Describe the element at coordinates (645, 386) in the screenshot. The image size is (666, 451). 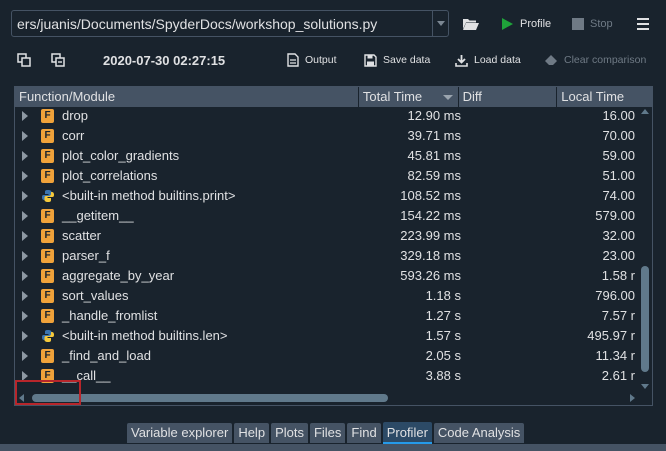
I see `scroll-down-arrow-icon` at that location.